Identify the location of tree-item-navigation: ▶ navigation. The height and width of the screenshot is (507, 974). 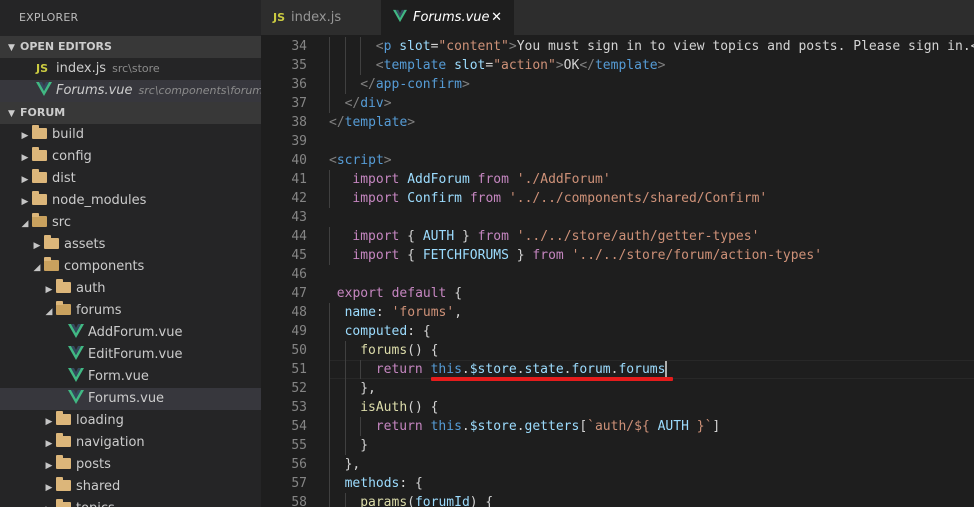
(130, 443).